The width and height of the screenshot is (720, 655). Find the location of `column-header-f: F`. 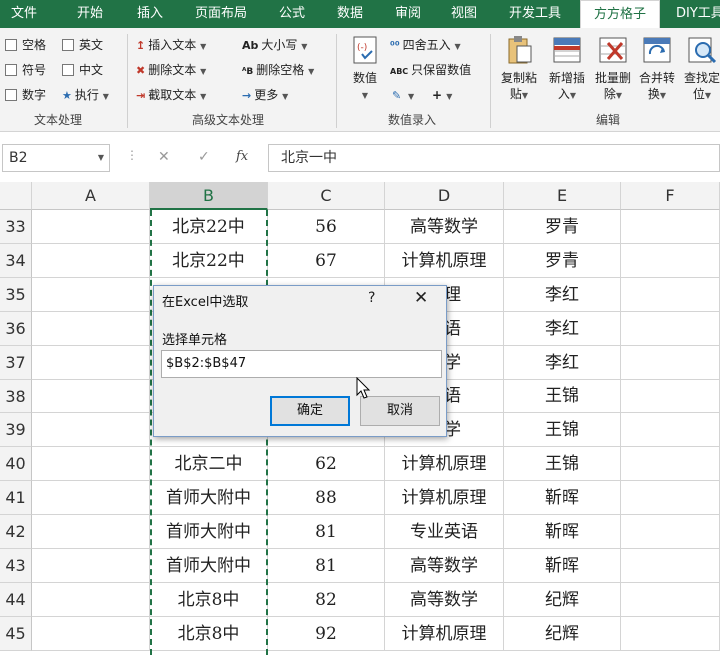

column-header-f: F is located at coordinates (670, 196).